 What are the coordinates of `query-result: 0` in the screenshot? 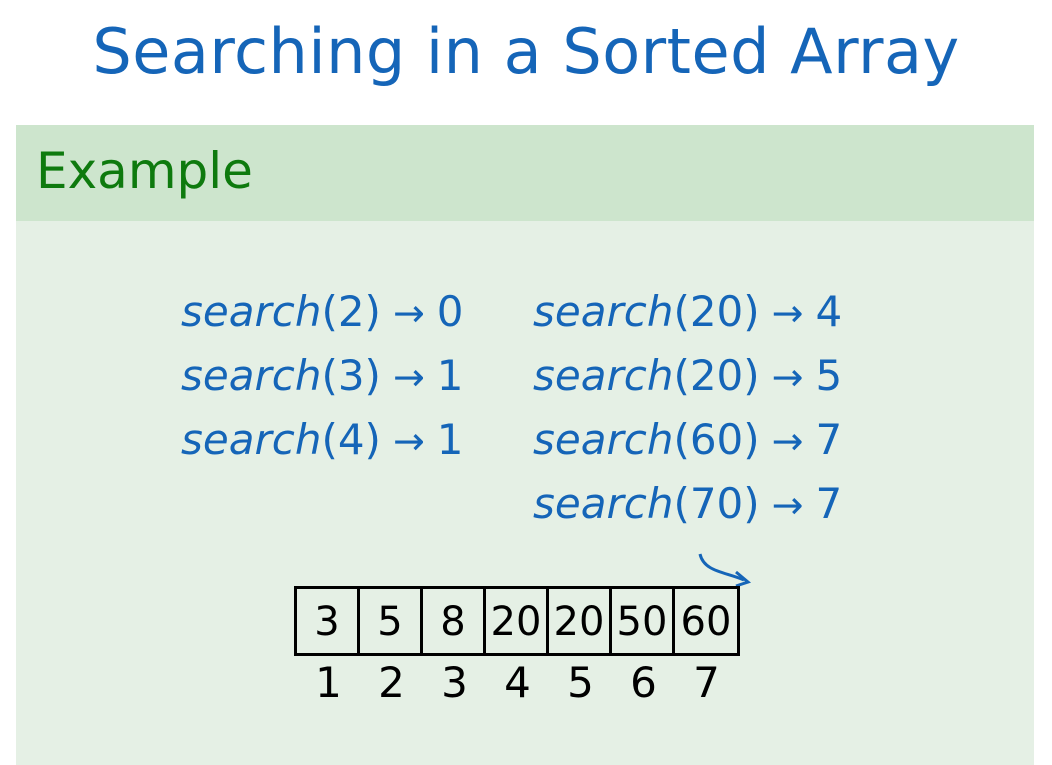 It's located at (450, 311).